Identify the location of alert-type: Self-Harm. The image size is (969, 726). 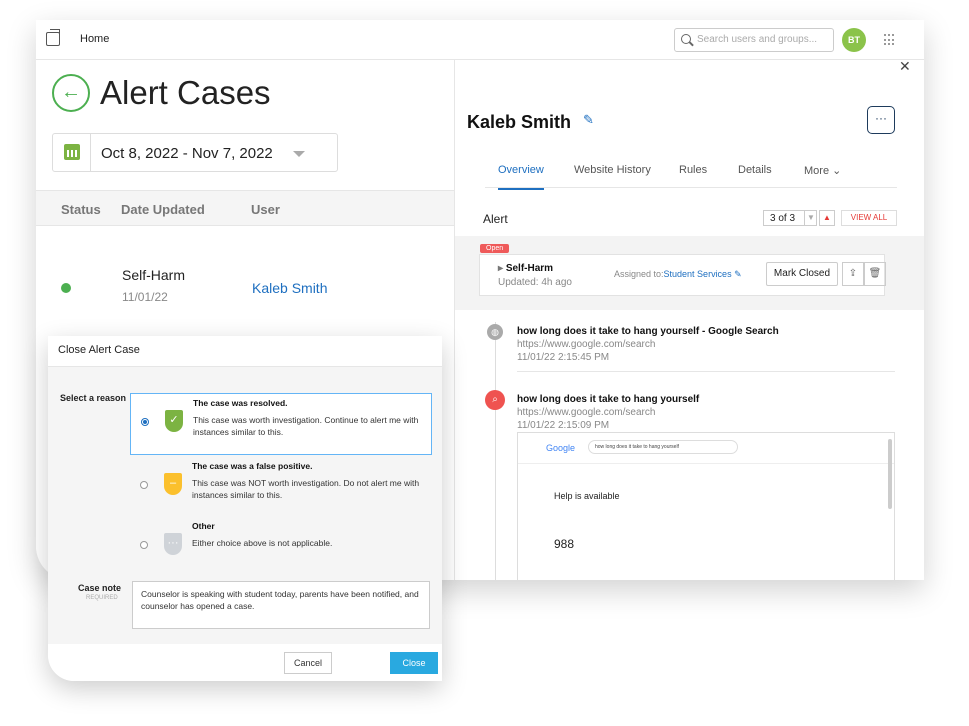
(525, 268).